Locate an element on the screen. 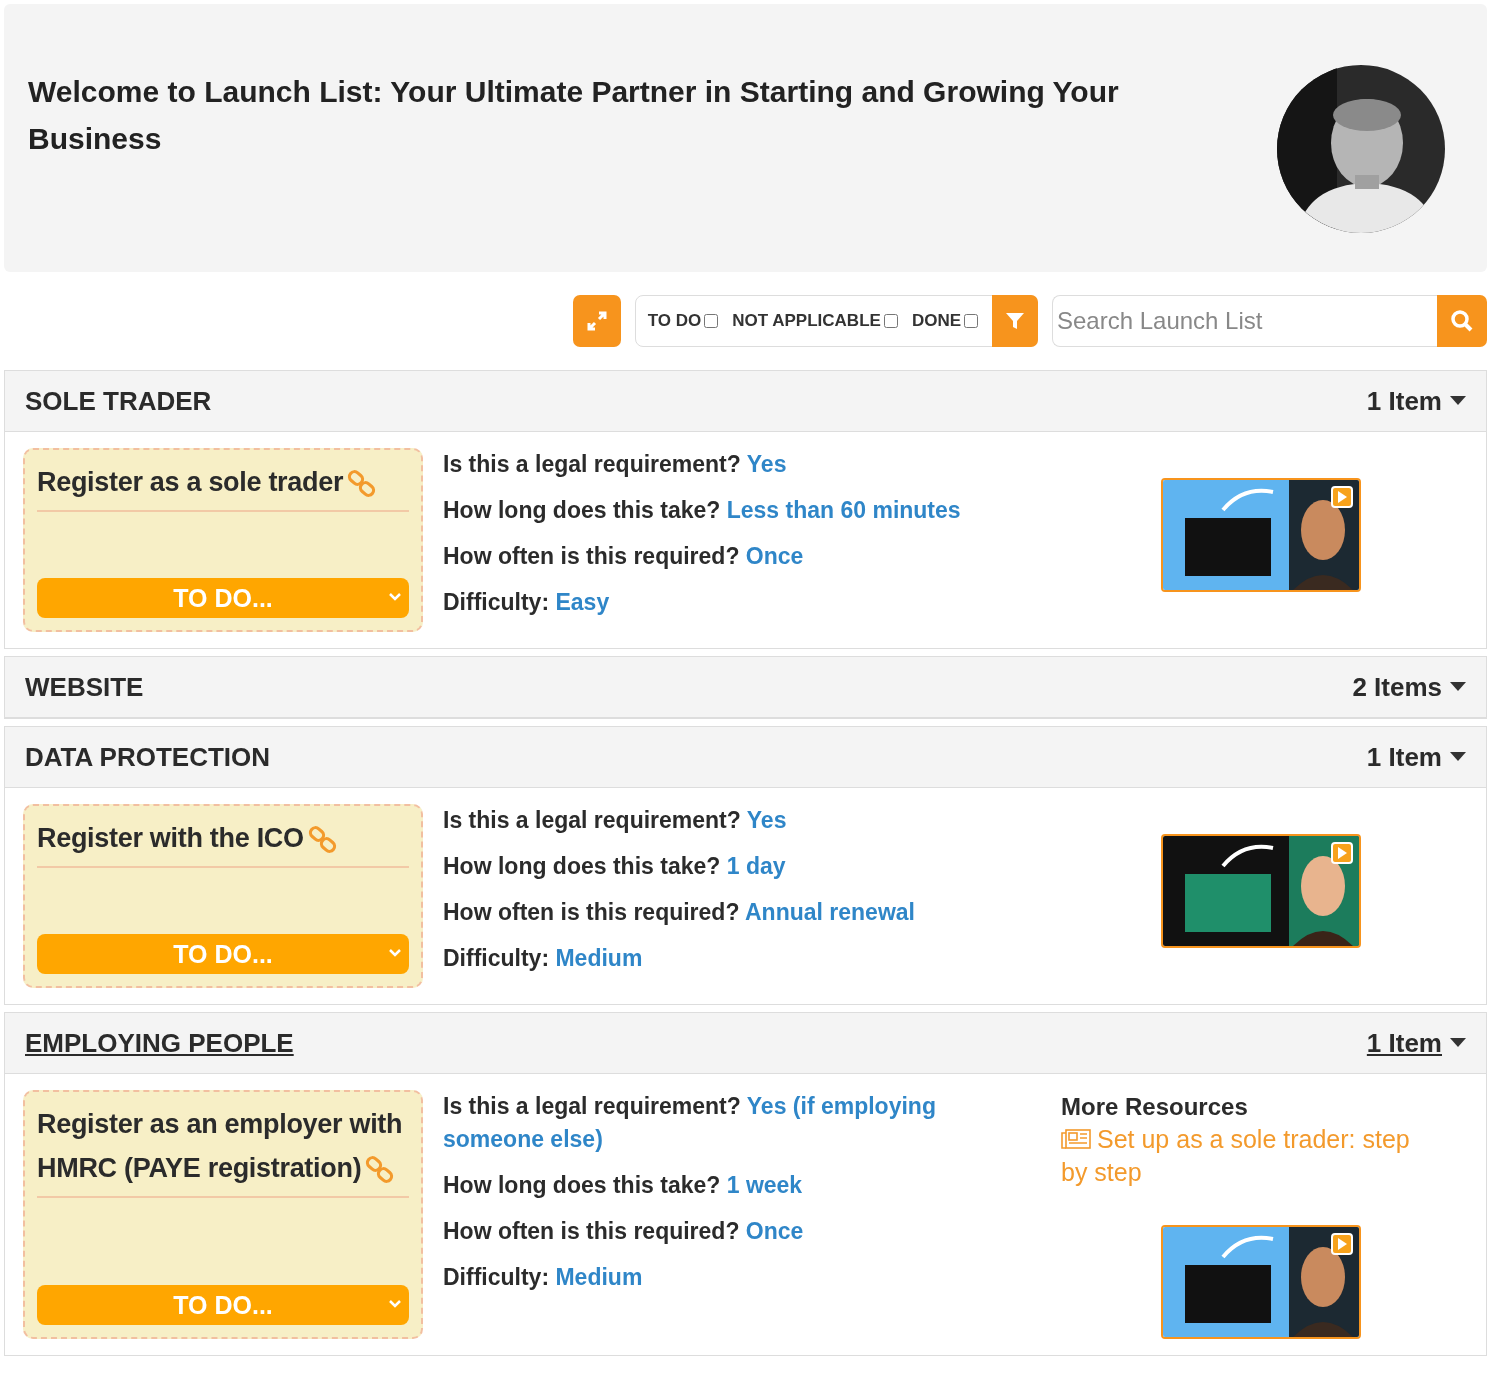  filter-button is located at coordinates (1015, 321).